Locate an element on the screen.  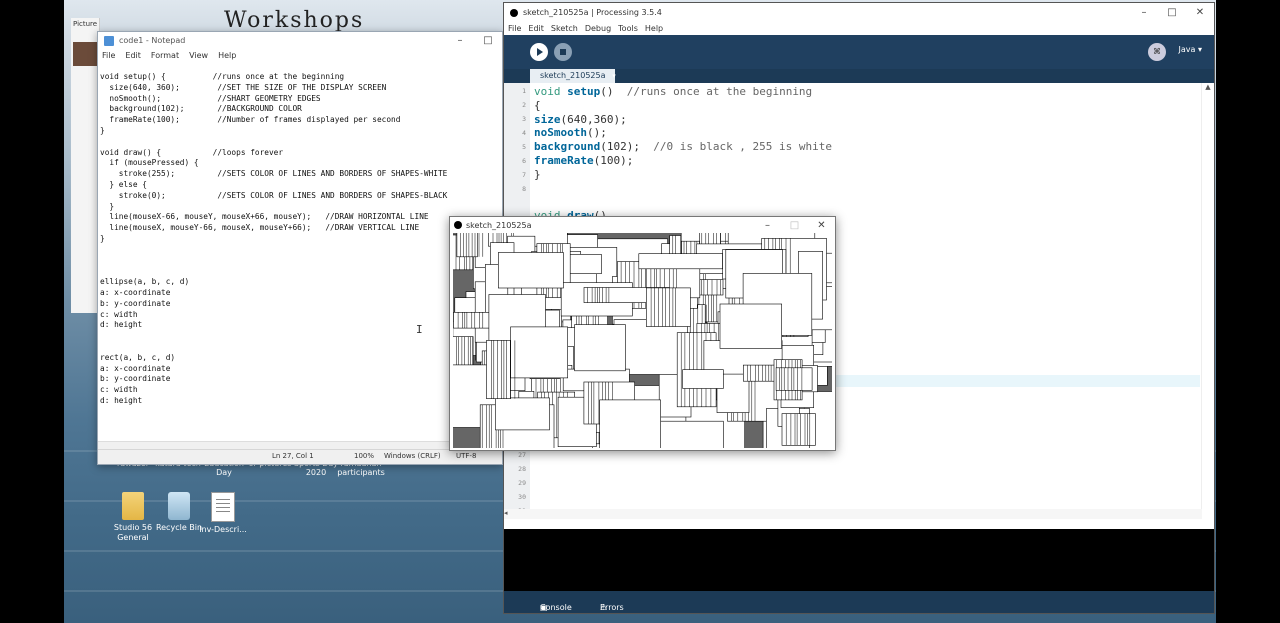
line-number: 30 is located at coordinates (522, 497).